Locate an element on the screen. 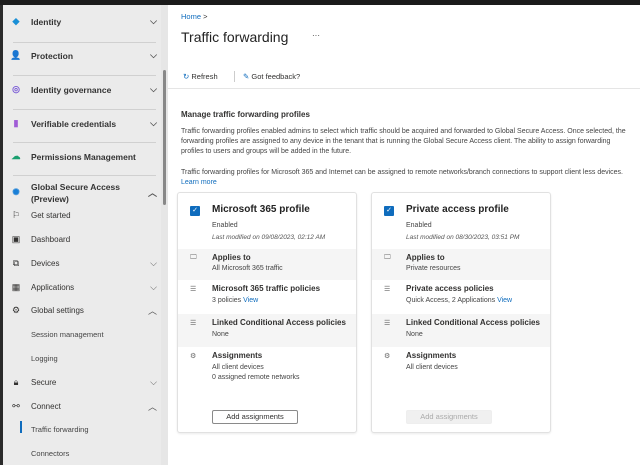 The image size is (640, 465). section-title: Private access policies is located at coordinates (450, 288).